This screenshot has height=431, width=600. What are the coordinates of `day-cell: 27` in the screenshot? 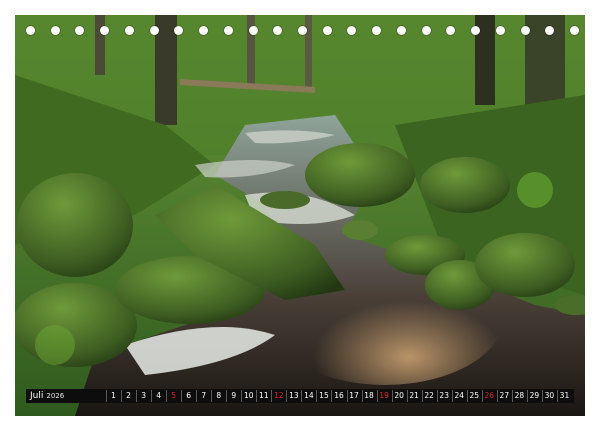 It's located at (503, 396).